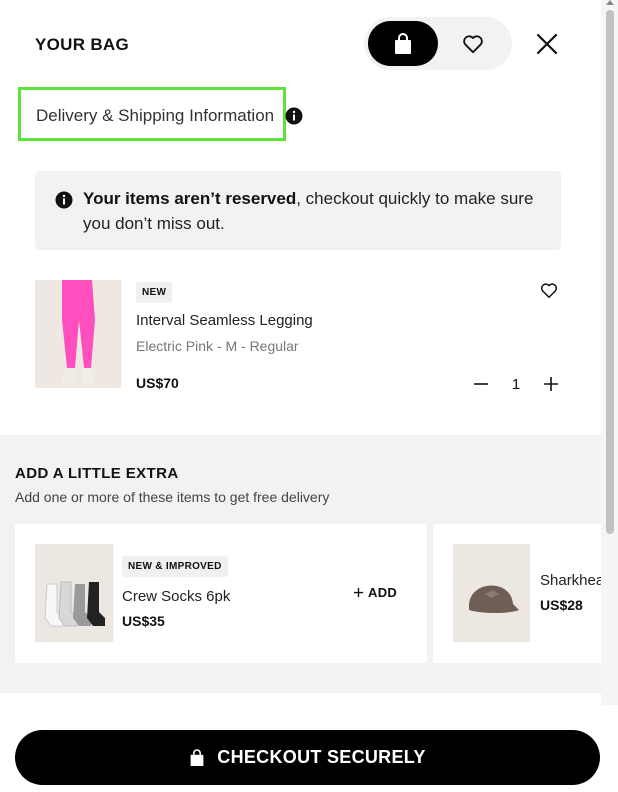  I want to click on bag-tab, so click(403, 43).